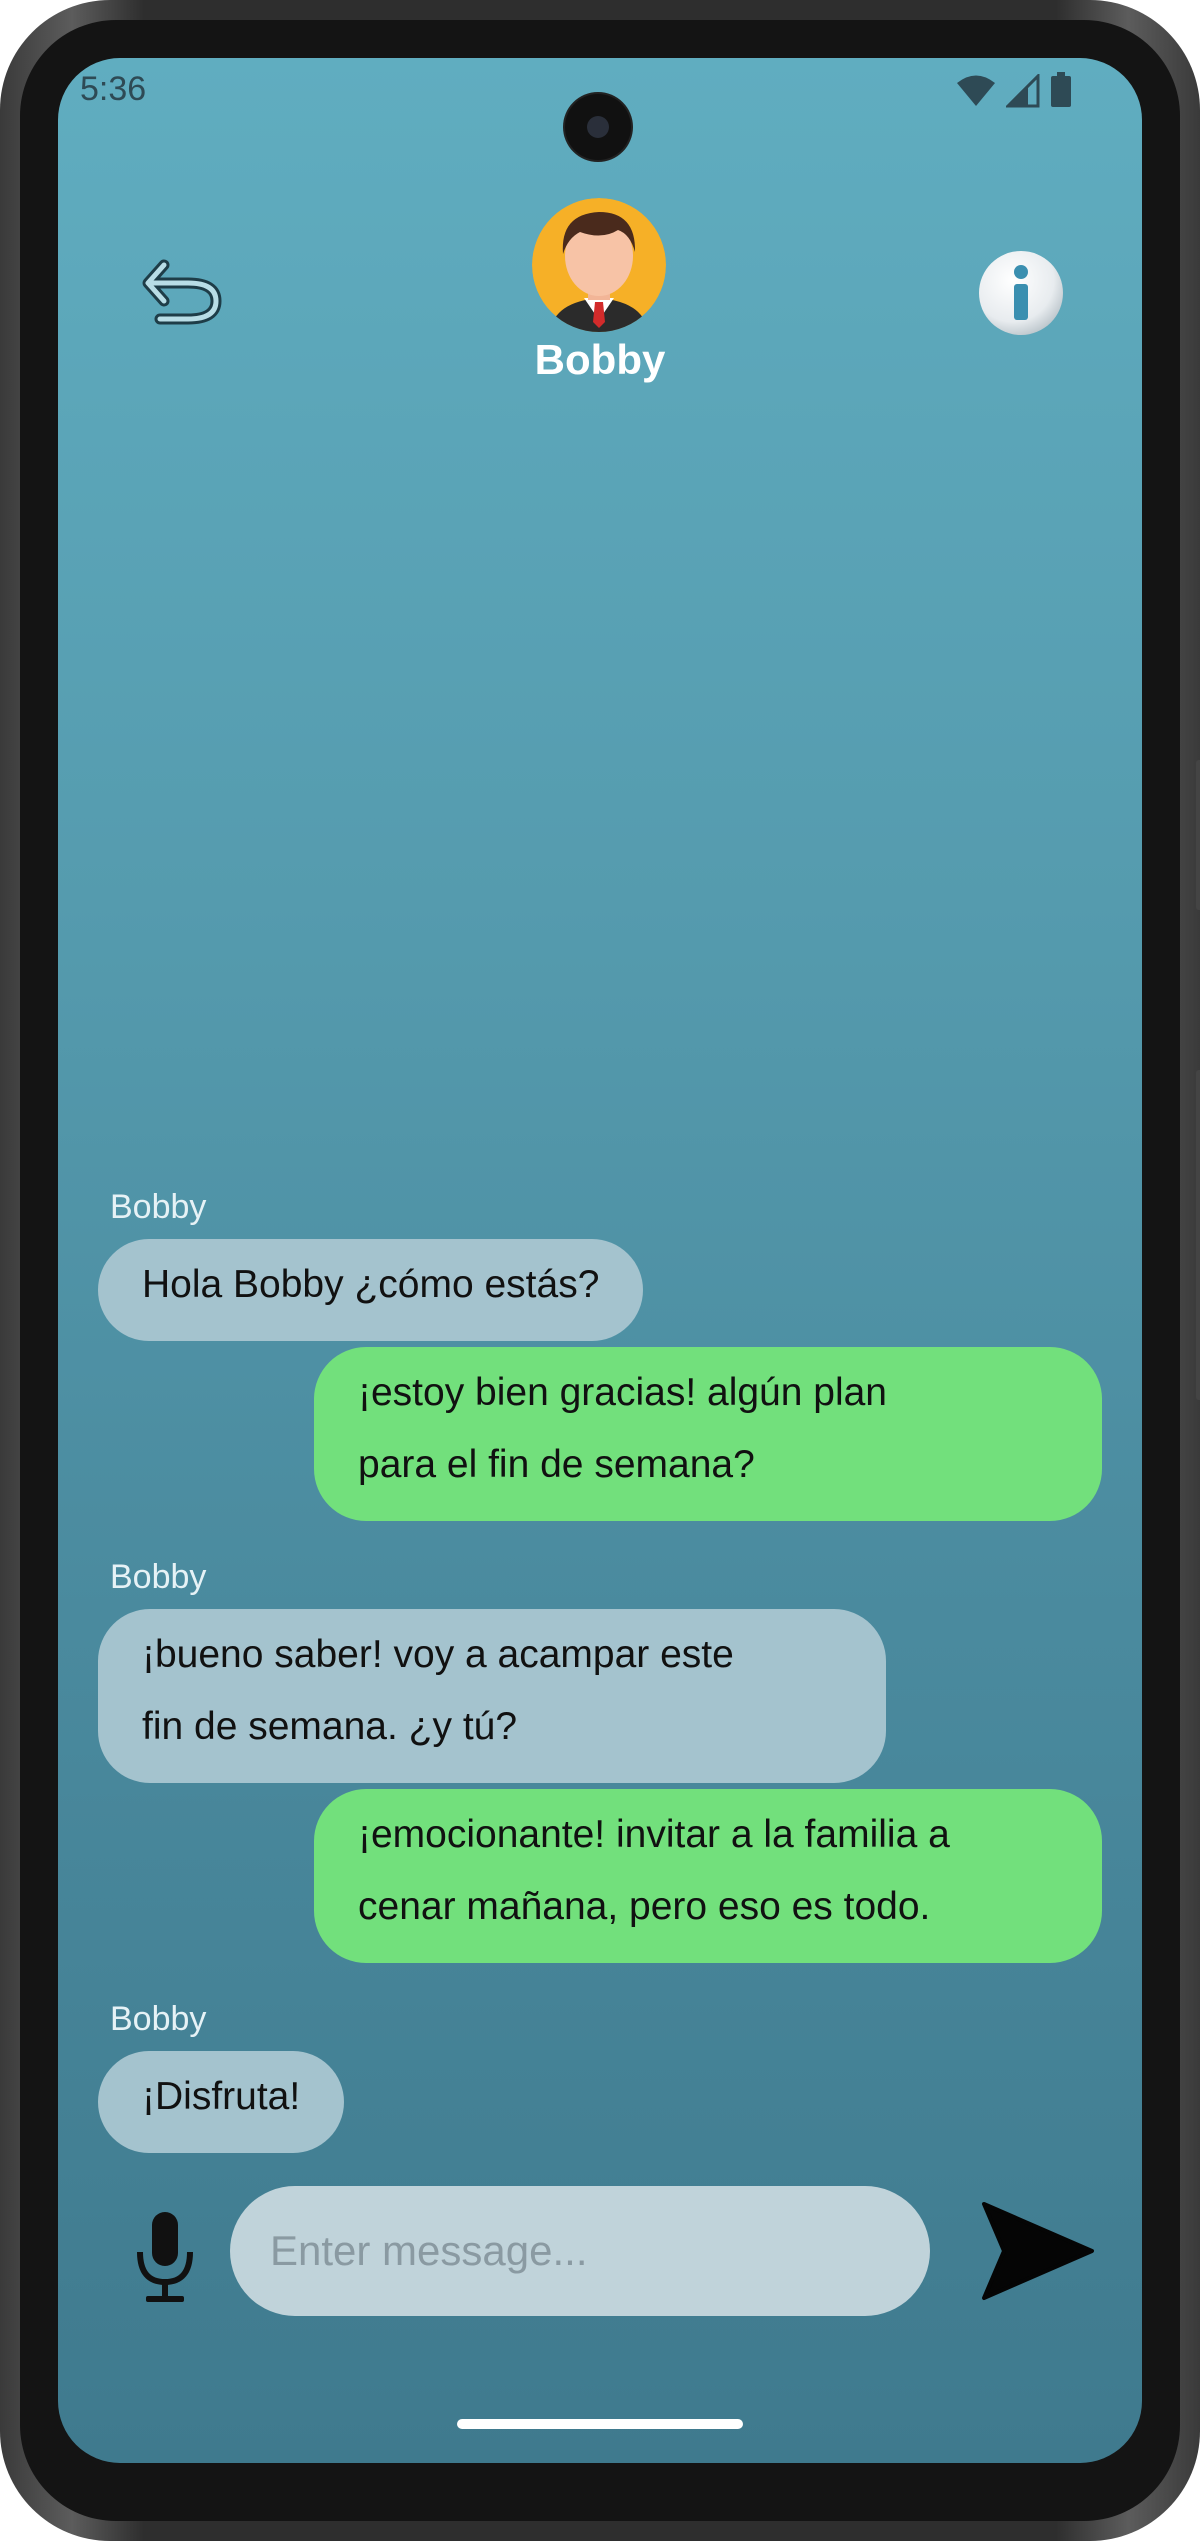 This screenshot has width=1200, height=2541. What do you see at coordinates (1061, 89) in the screenshot?
I see `battery-icon` at bounding box center [1061, 89].